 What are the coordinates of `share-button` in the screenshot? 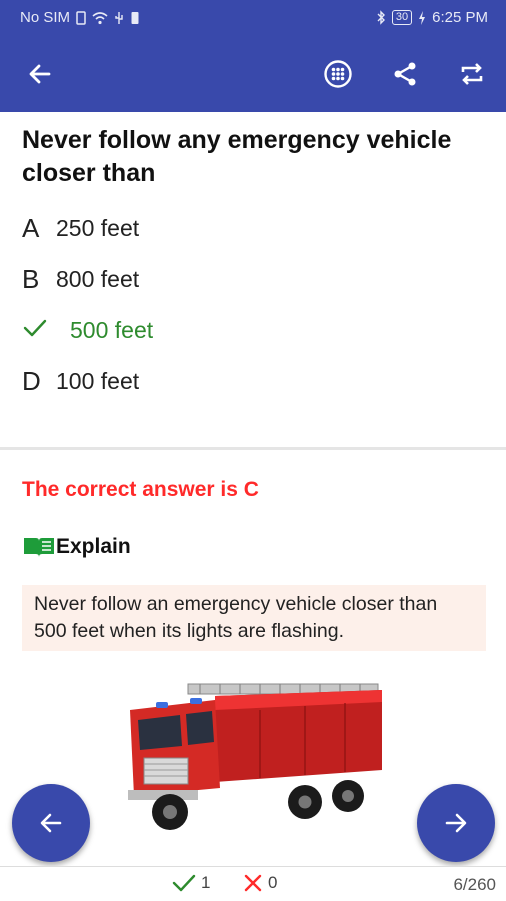 It's located at (405, 74).